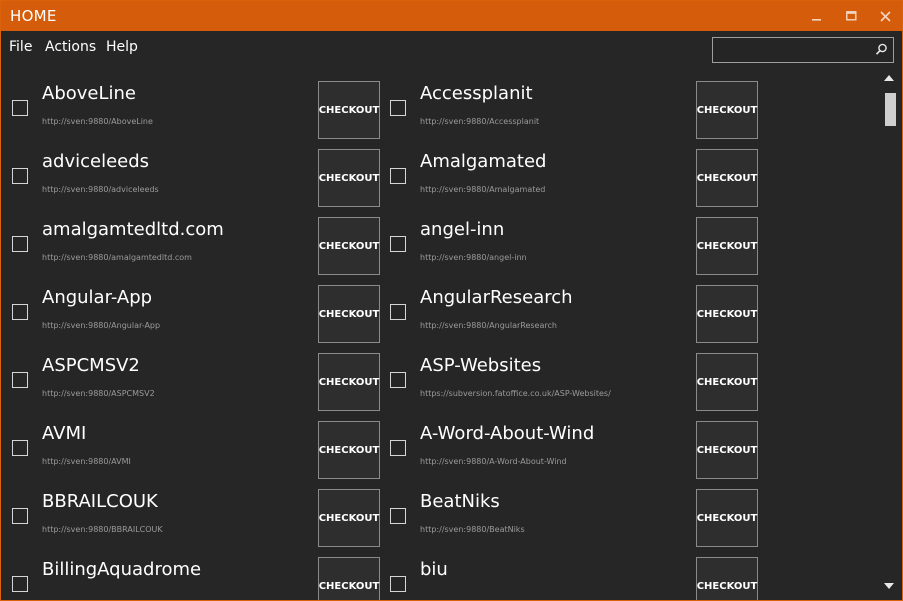 This screenshot has height=601, width=903. What do you see at coordinates (473, 257) in the screenshot?
I see `repo-url: http://sven:9880/angel-inn` at bounding box center [473, 257].